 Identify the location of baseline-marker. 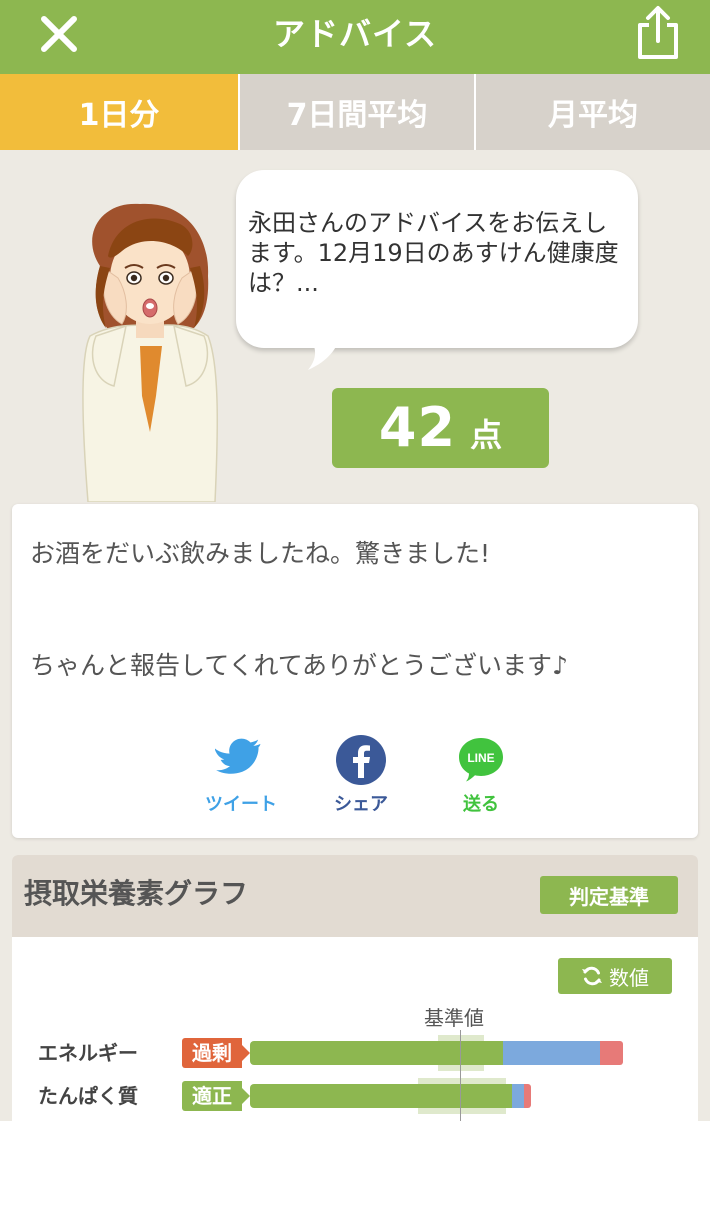
(460, 1075).